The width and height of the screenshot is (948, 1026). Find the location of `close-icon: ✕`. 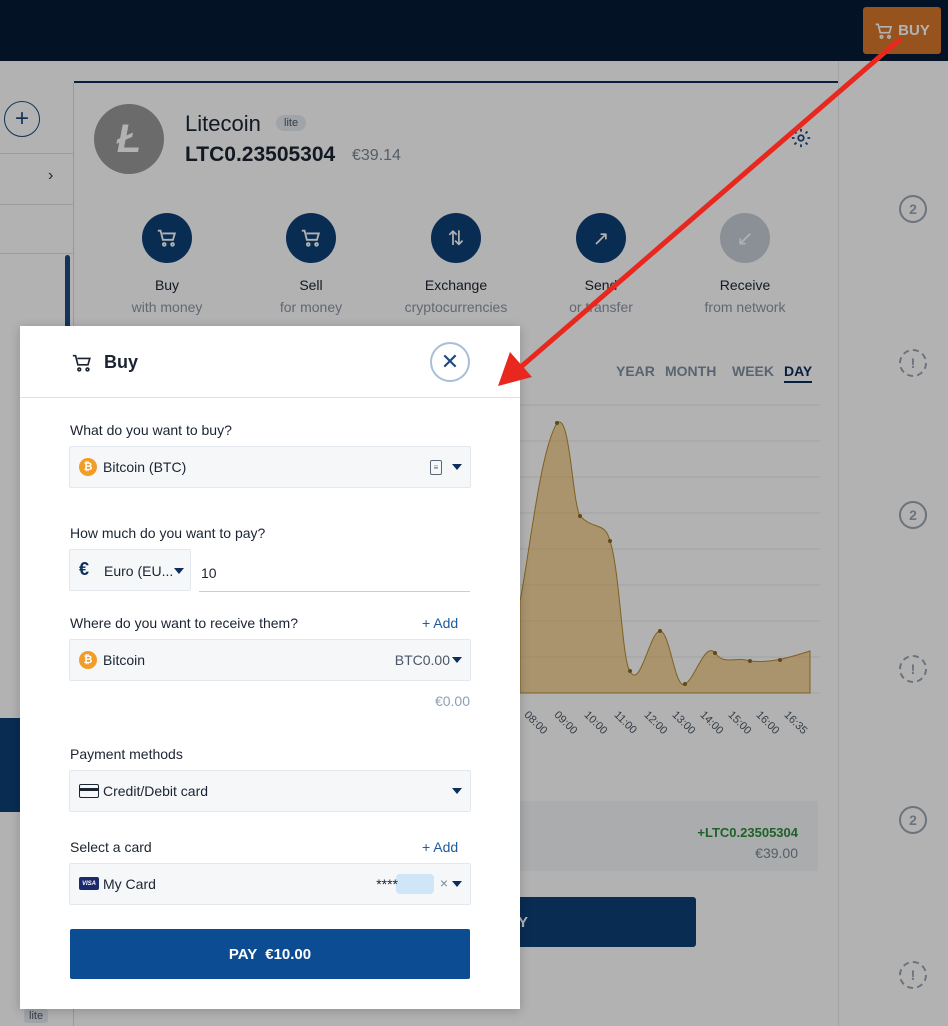

close-icon: ✕ is located at coordinates (450, 361).